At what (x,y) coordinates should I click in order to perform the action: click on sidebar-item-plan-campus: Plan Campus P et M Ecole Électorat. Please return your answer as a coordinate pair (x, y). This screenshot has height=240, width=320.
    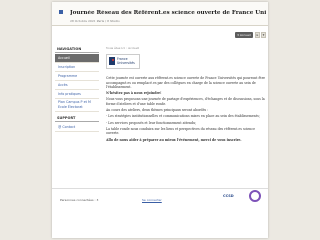
    Looking at the image, I should click on (77, 105).